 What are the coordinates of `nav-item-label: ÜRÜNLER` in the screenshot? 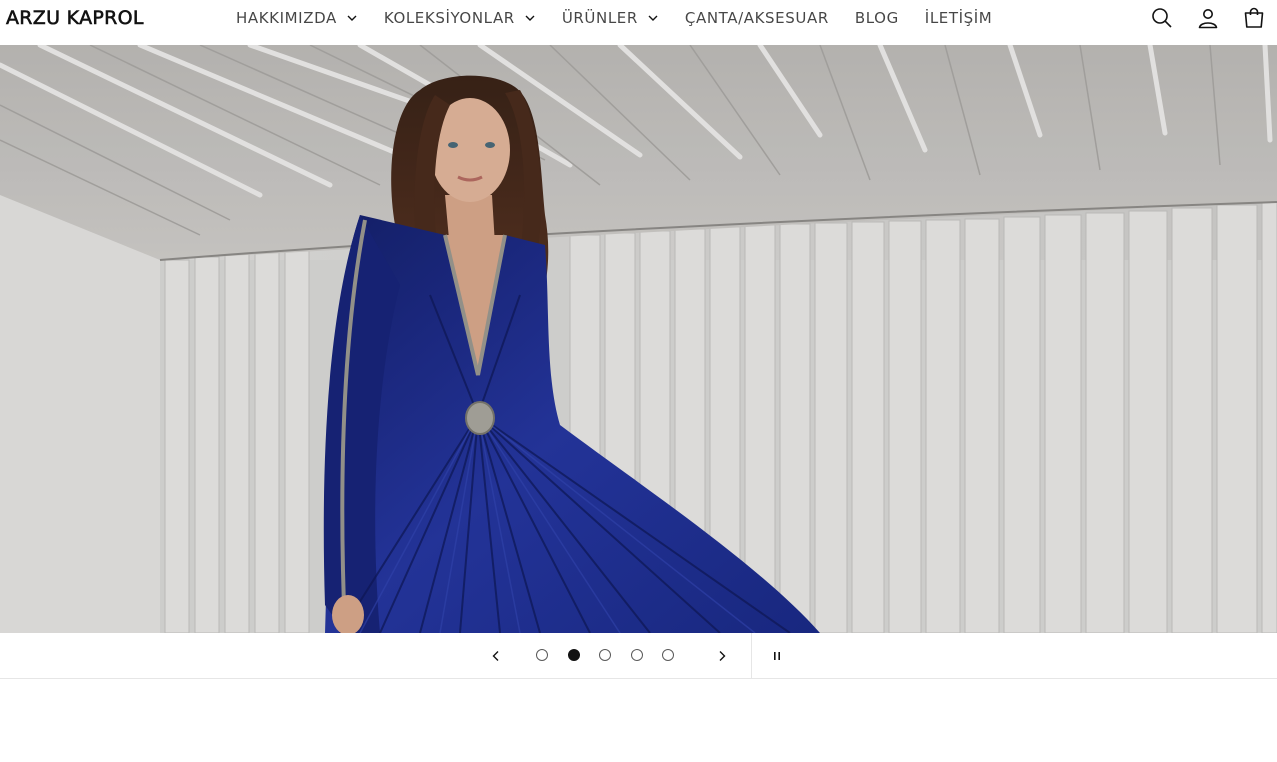 It's located at (599, 18).